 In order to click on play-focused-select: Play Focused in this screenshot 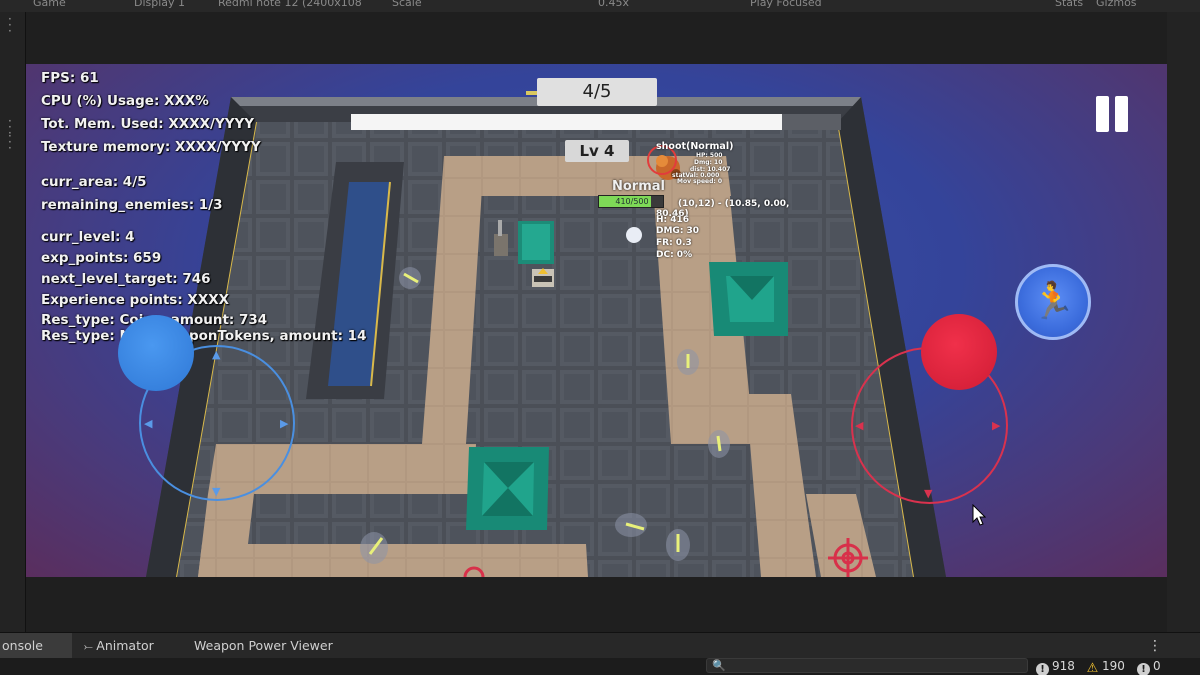, I will do `click(786, 4)`.